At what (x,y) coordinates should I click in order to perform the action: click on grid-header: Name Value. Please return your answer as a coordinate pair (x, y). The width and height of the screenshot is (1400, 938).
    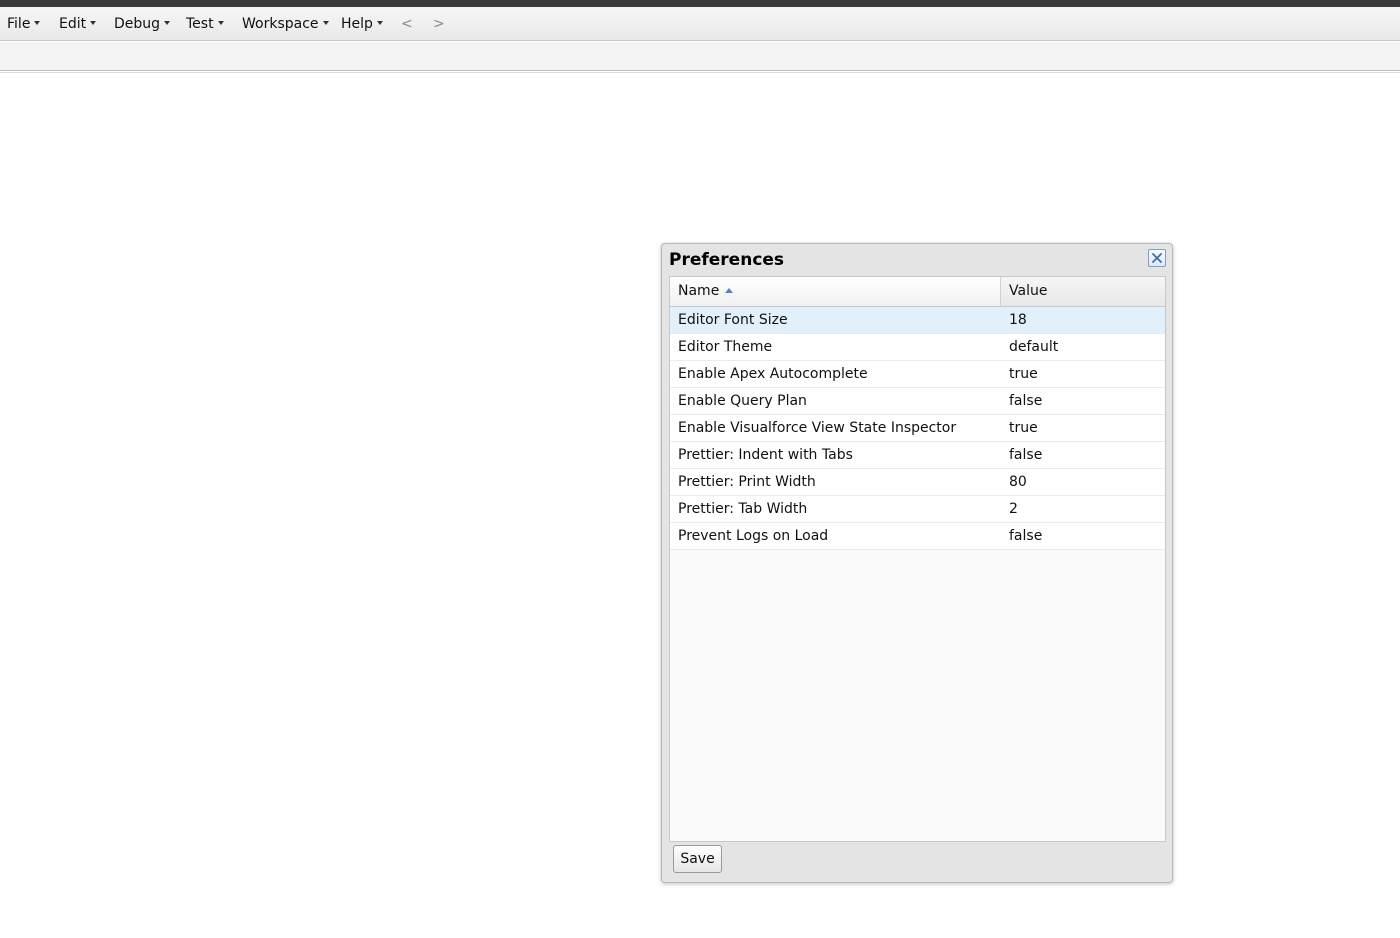
    Looking at the image, I should click on (917, 292).